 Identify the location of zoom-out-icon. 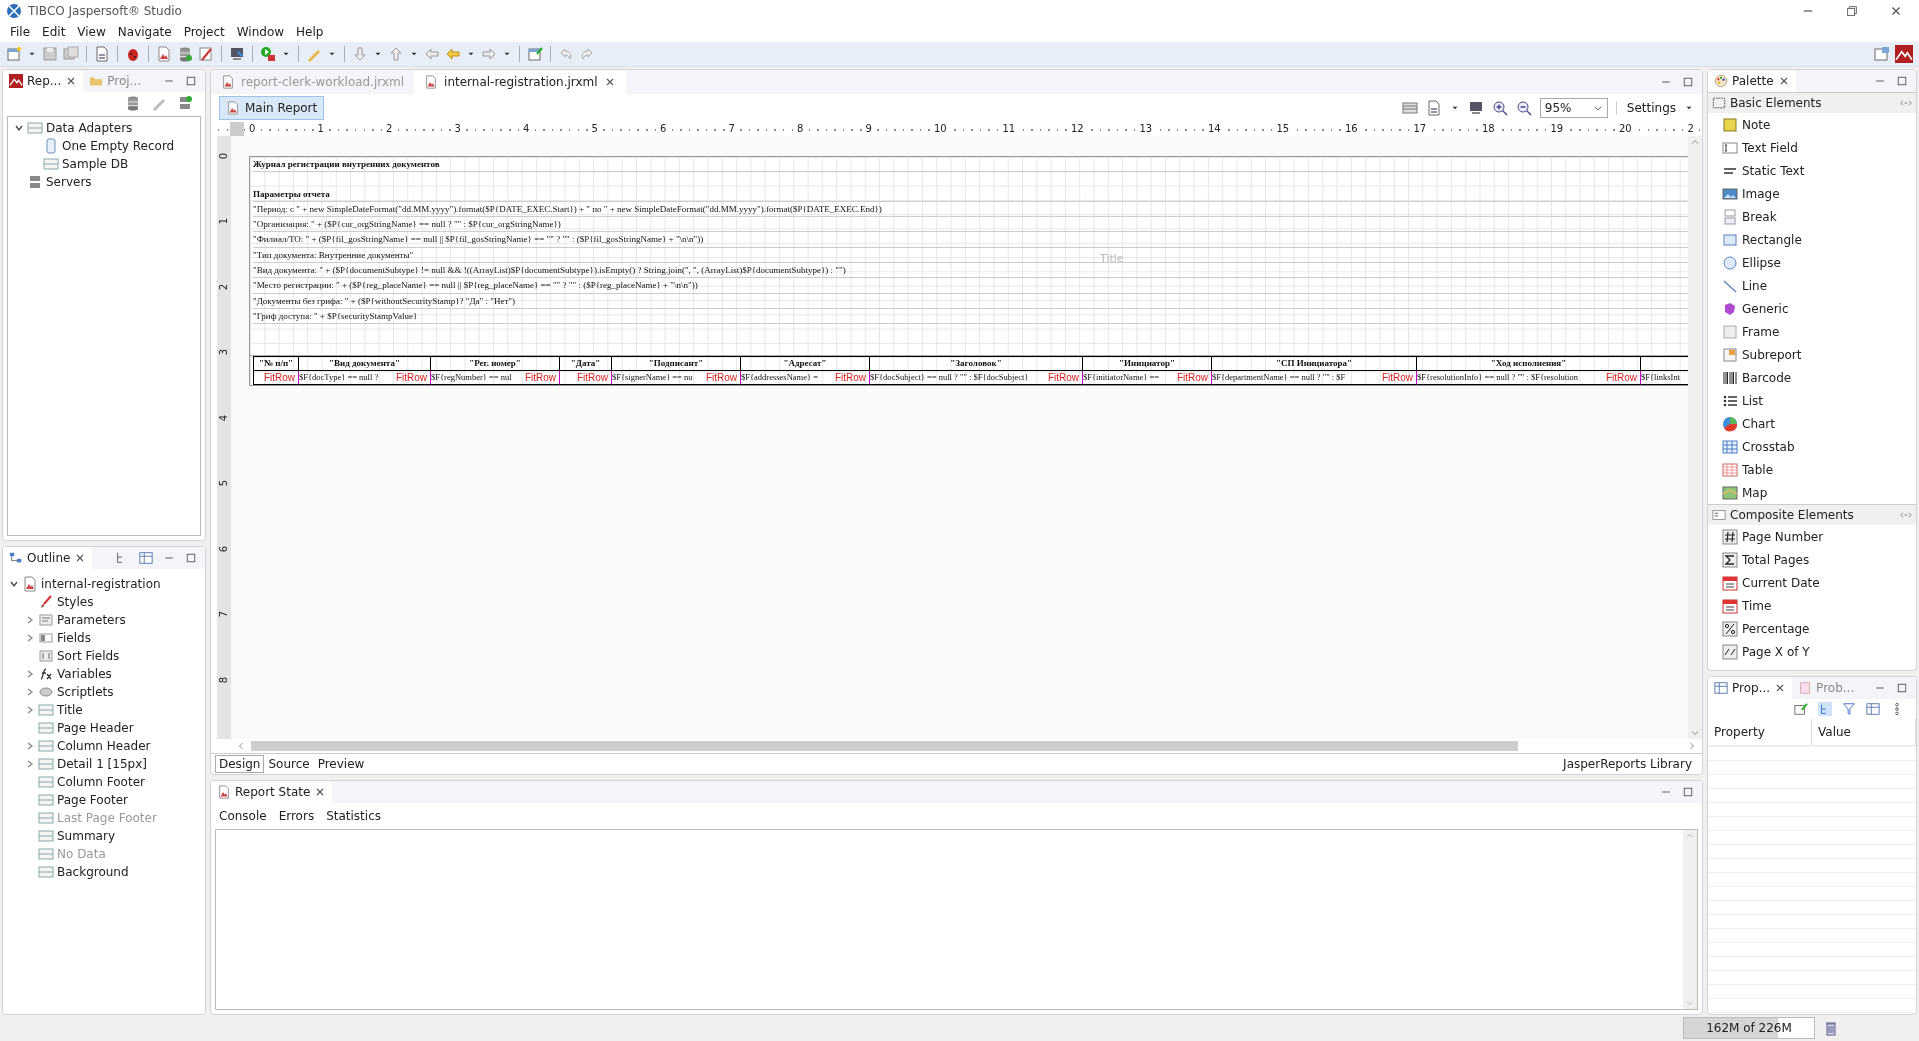
(1523, 108).